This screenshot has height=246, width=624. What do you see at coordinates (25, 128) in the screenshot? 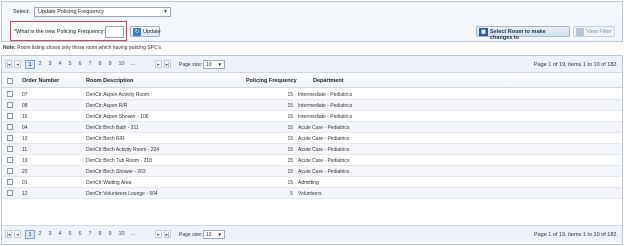
I see `cell-order: 04` at bounding box center [25, 128].